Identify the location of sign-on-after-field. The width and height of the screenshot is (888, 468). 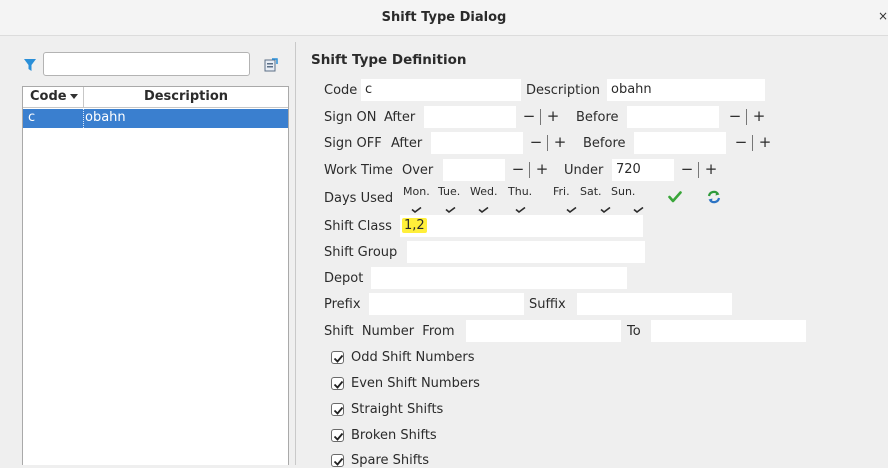
(470, 117).